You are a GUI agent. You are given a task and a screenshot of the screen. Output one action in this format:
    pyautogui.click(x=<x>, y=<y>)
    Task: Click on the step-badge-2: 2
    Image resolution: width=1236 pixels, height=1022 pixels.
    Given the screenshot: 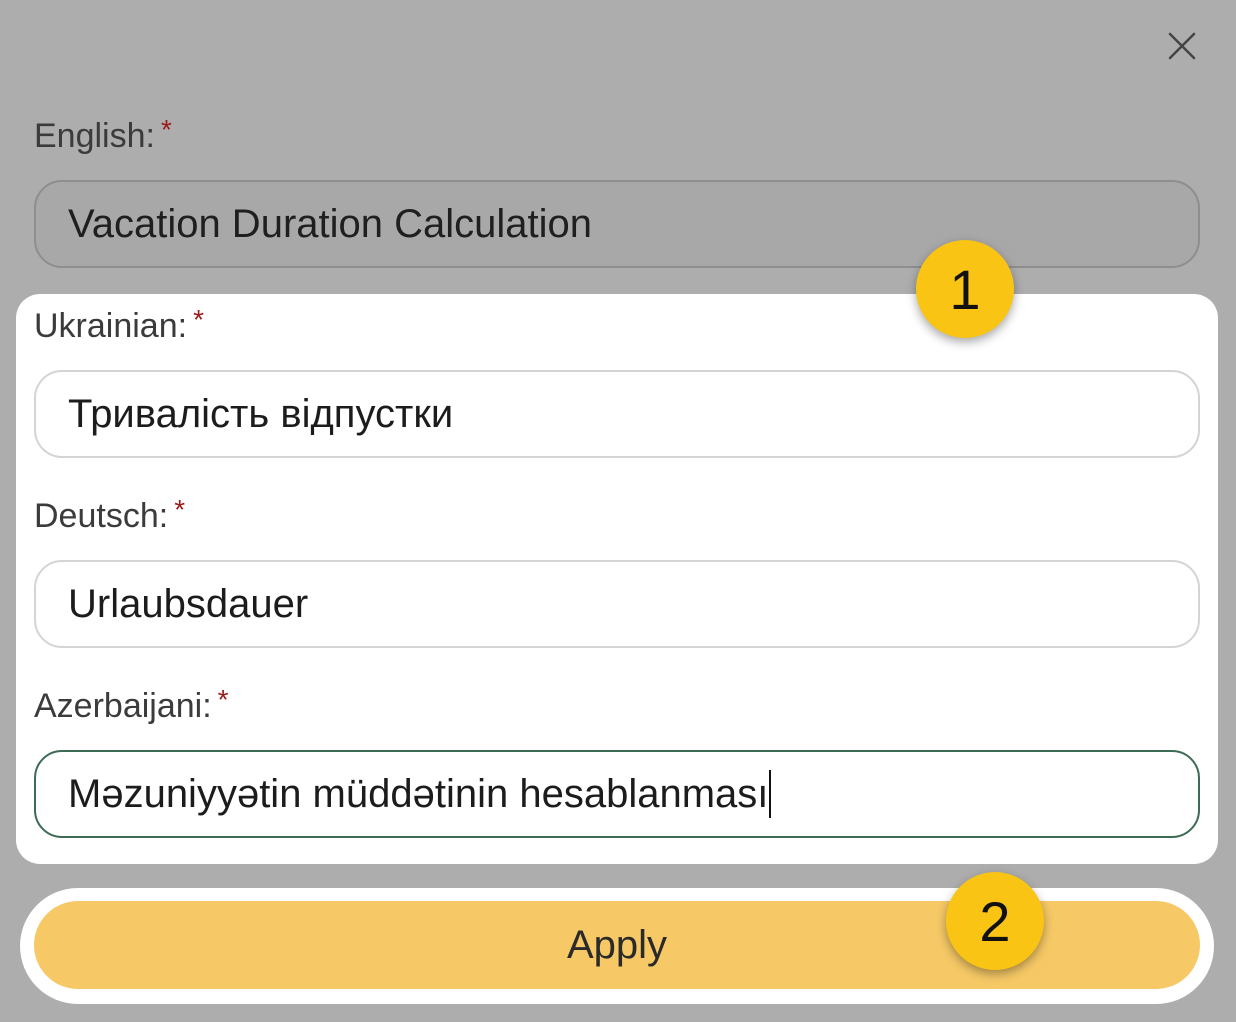 What is the action you would take?
    pyautogui.click(x=995, y=921)
    